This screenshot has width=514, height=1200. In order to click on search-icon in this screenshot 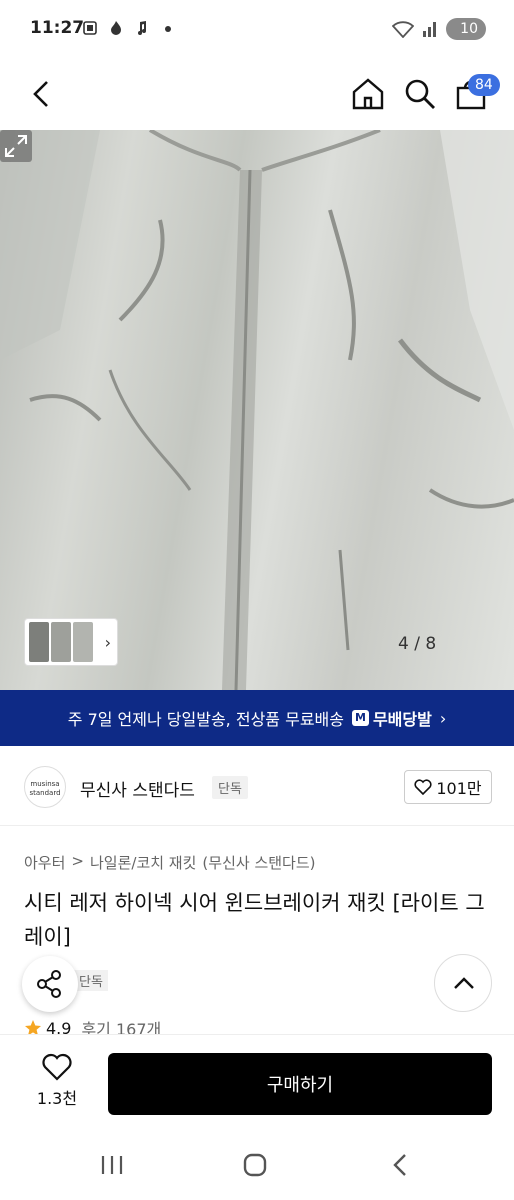, I will do `click(420, 94)`.